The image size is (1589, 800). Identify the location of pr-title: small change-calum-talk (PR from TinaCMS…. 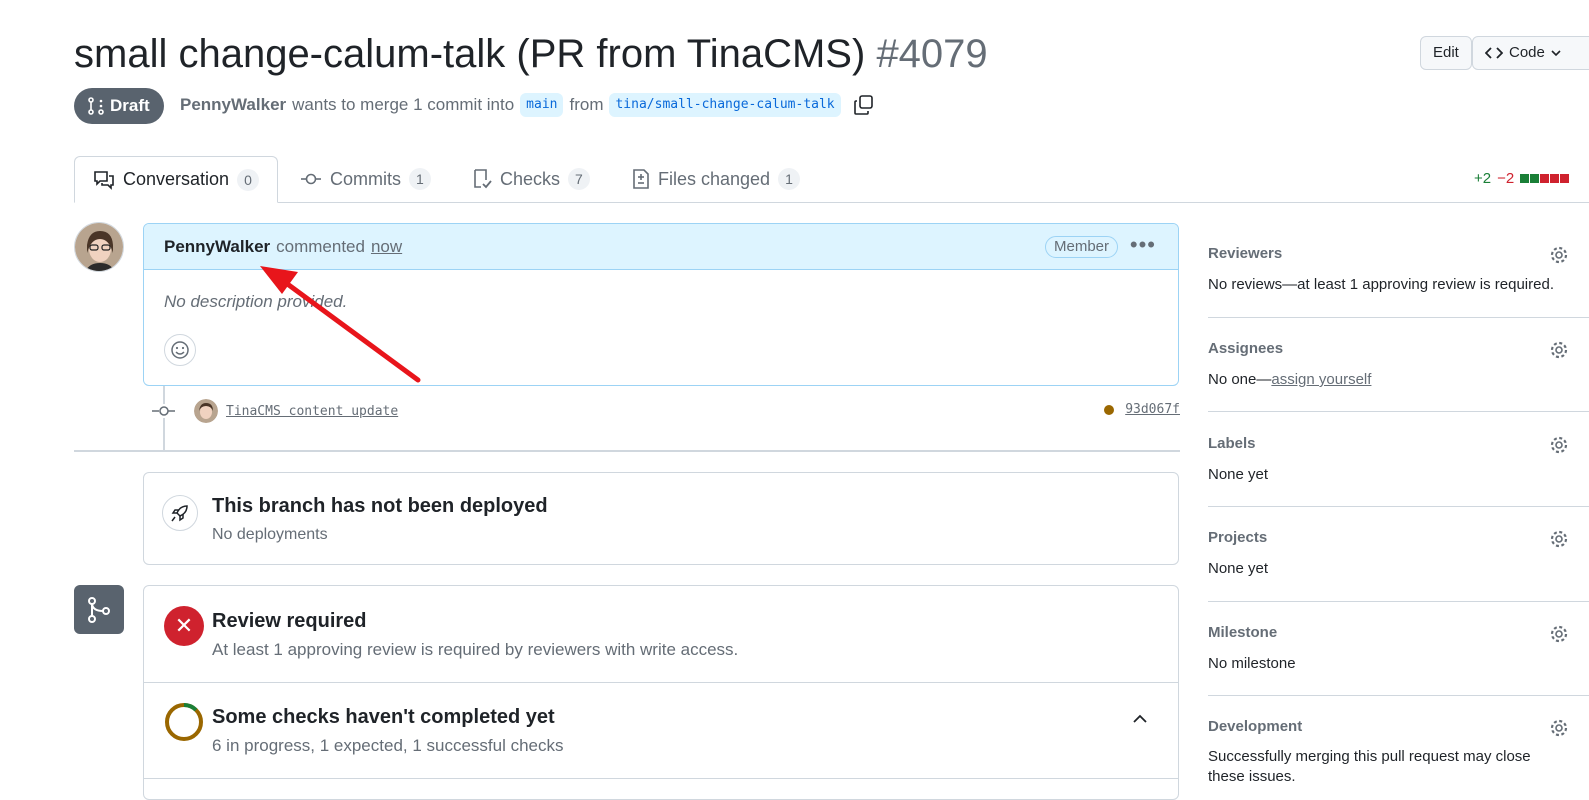
(531, 54).